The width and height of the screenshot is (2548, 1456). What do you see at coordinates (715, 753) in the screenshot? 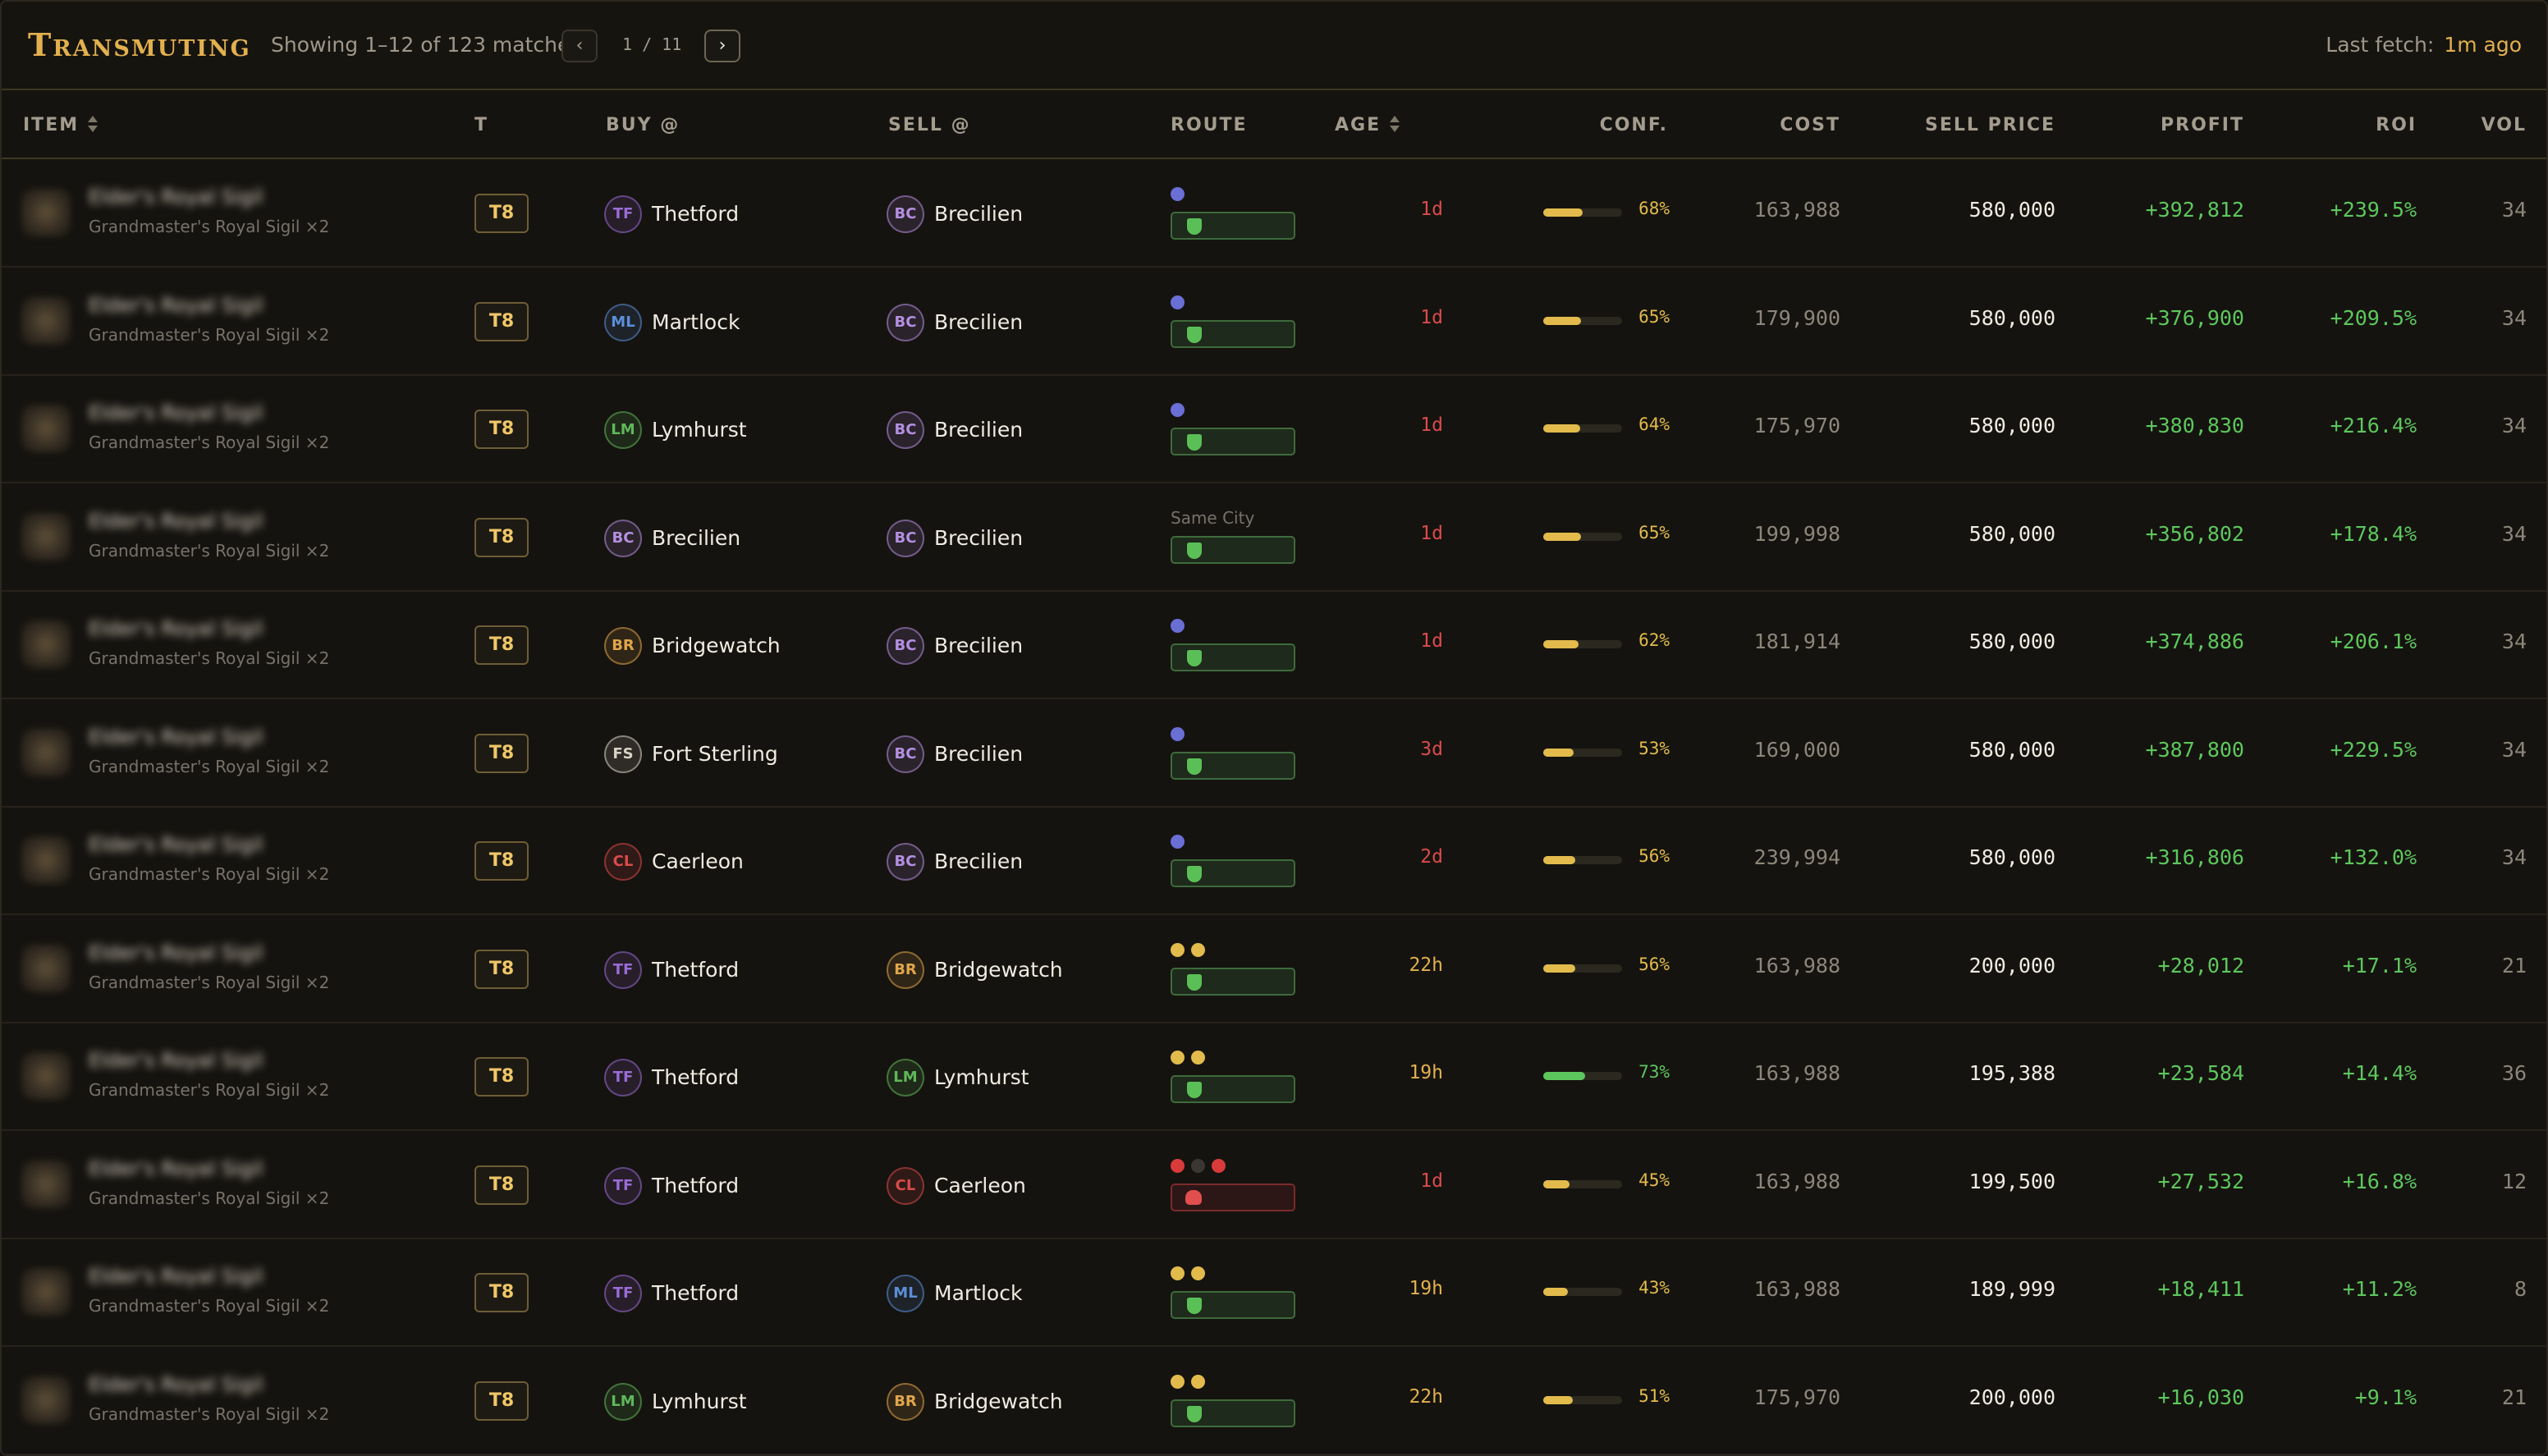
I see `buy-city-name: Fort Sterling` at bounding box center [715, 753].